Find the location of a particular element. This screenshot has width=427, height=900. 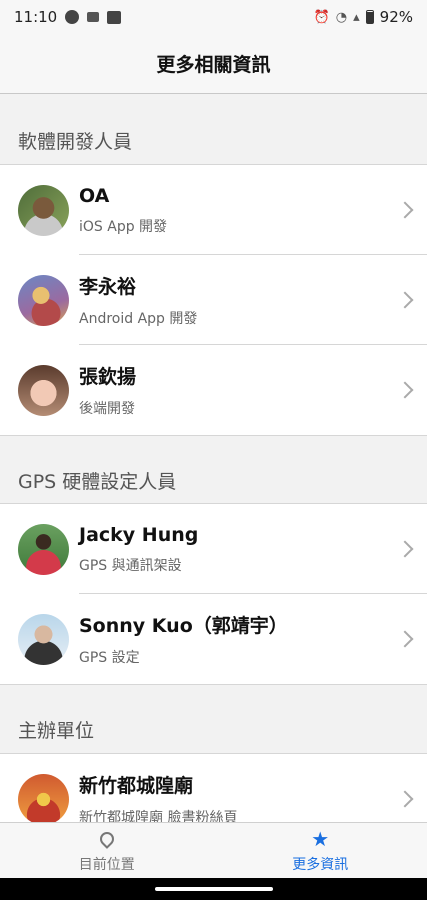

section-header-organizer: 主辦單位 is located at coordinates (56, 731).